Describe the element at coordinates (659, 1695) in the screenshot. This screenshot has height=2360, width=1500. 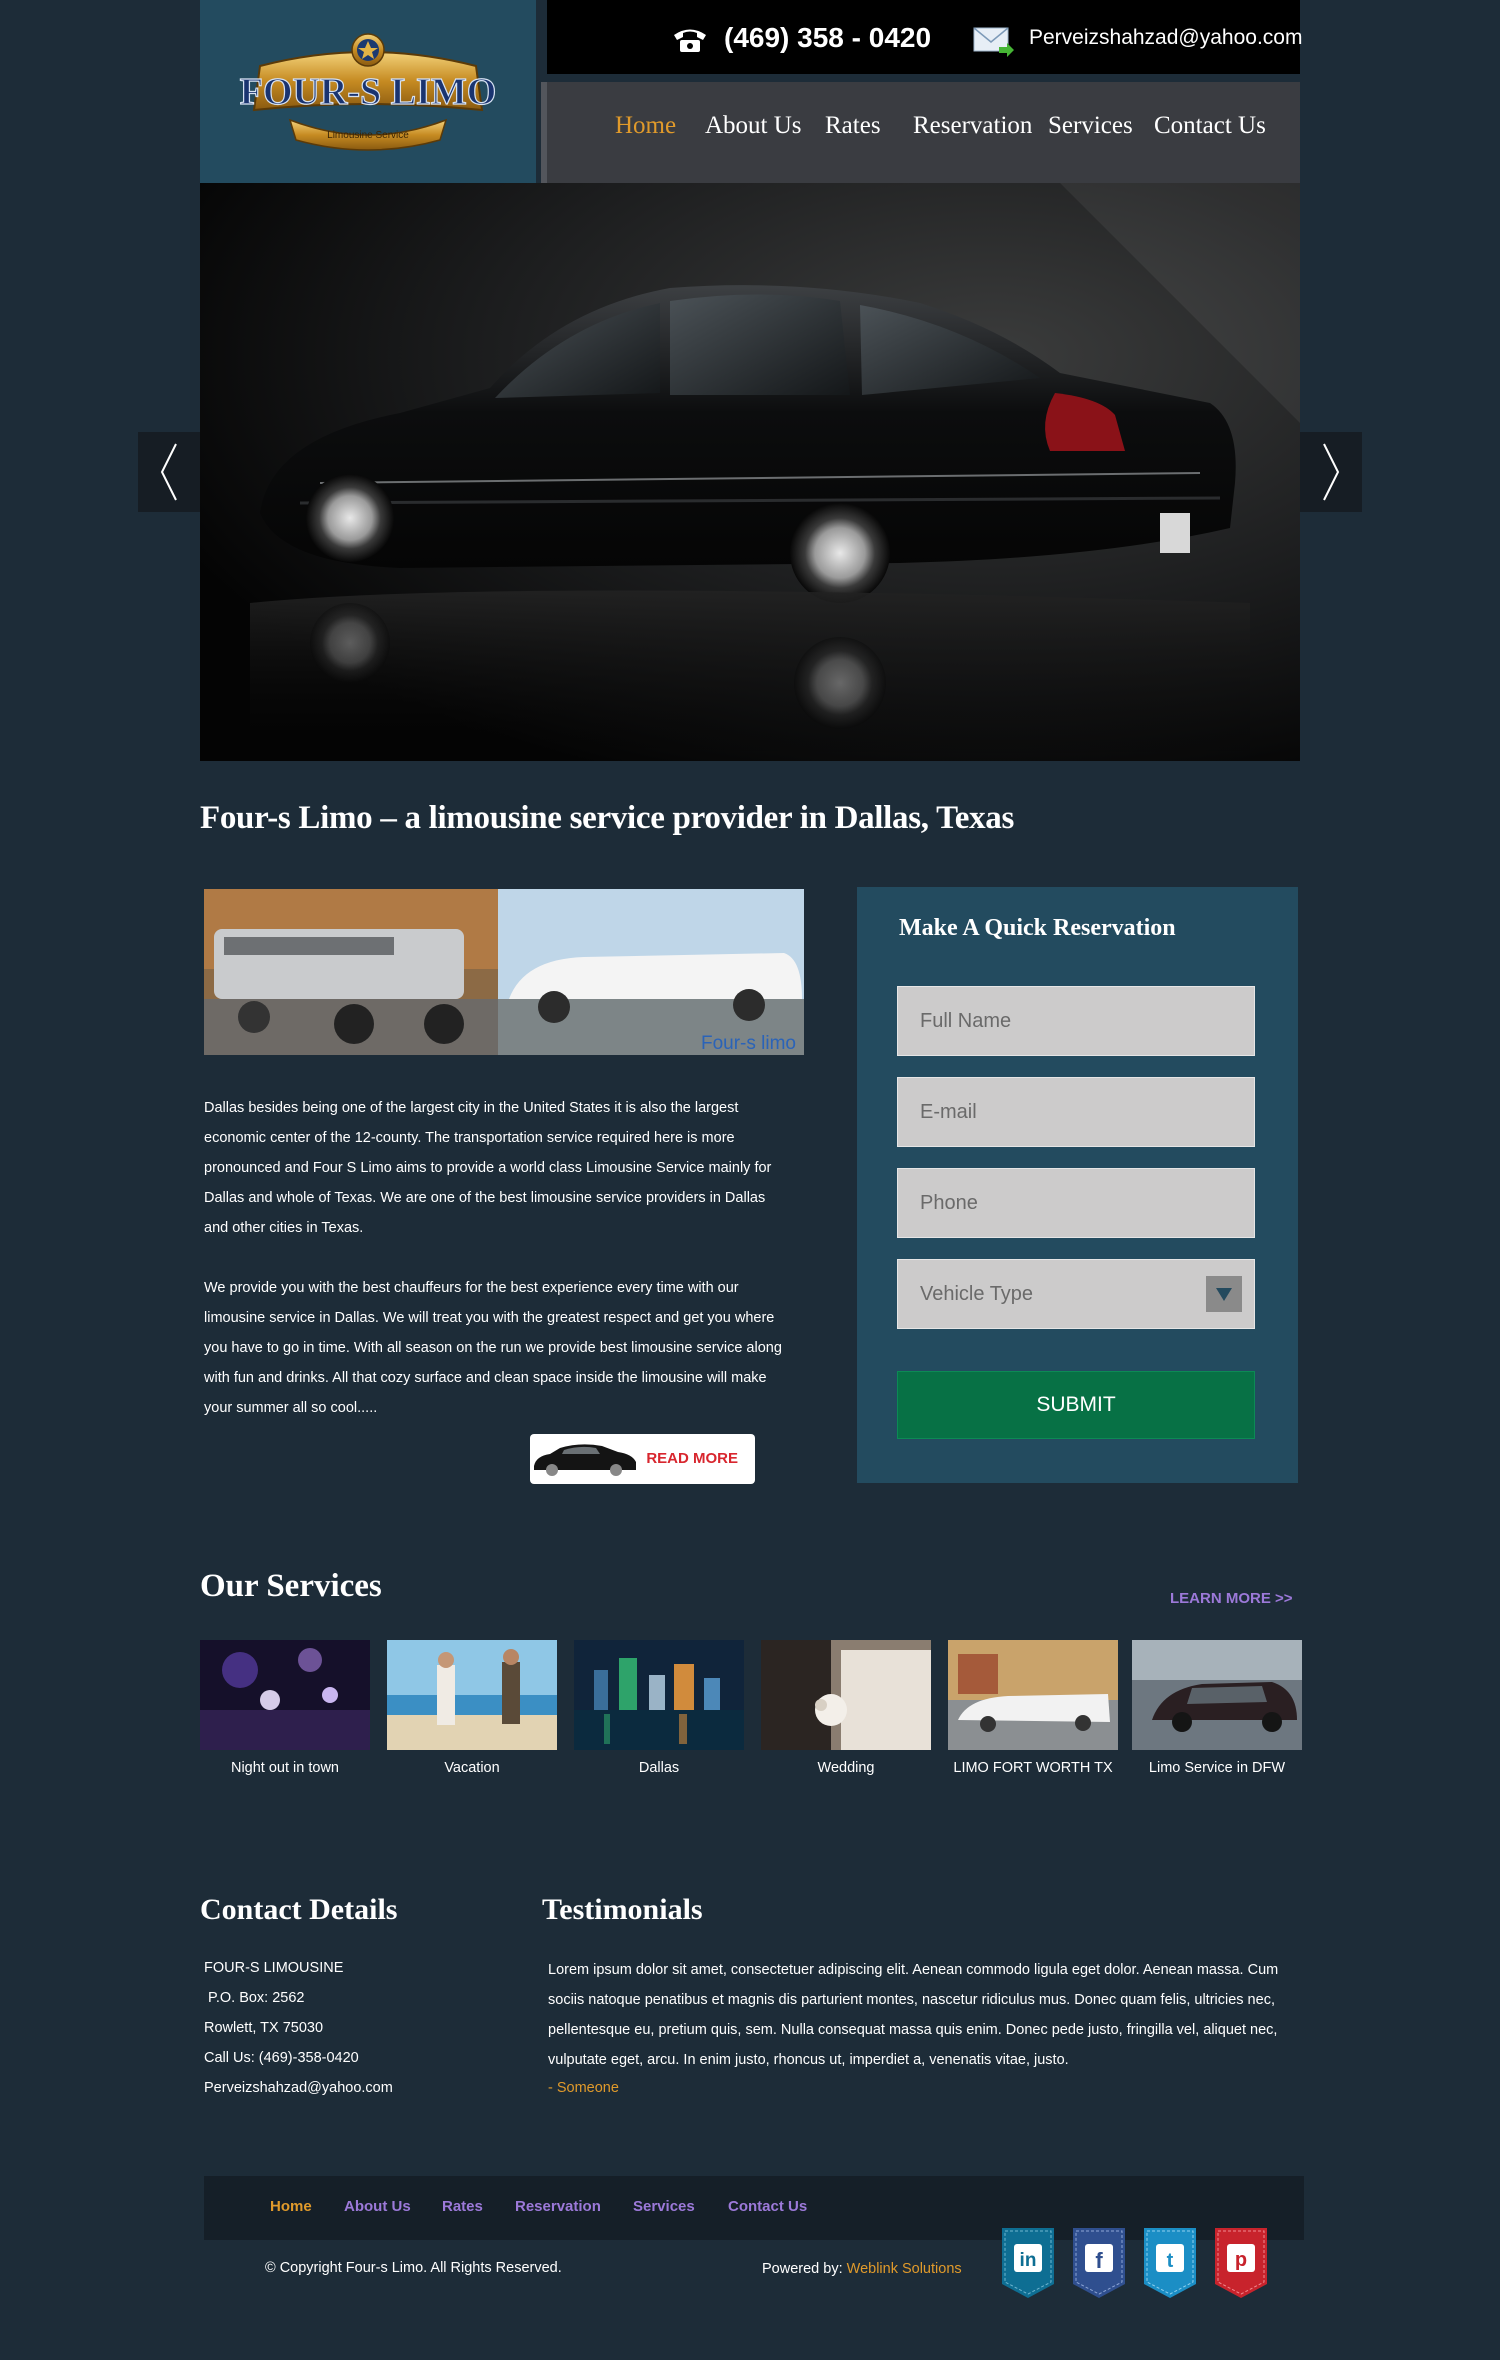
I see `dallas-image` at that location.